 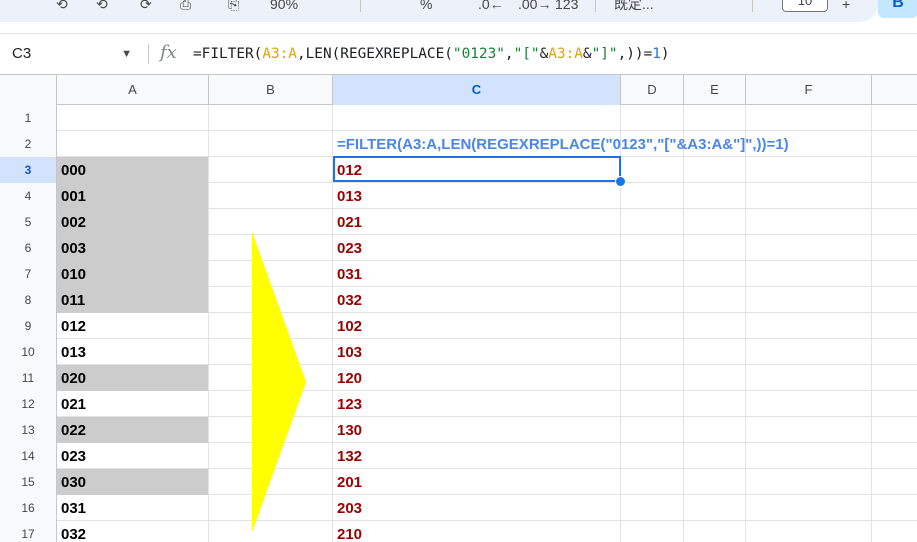 I want to click on cell-a17: 032, so click(x=133, y=531).